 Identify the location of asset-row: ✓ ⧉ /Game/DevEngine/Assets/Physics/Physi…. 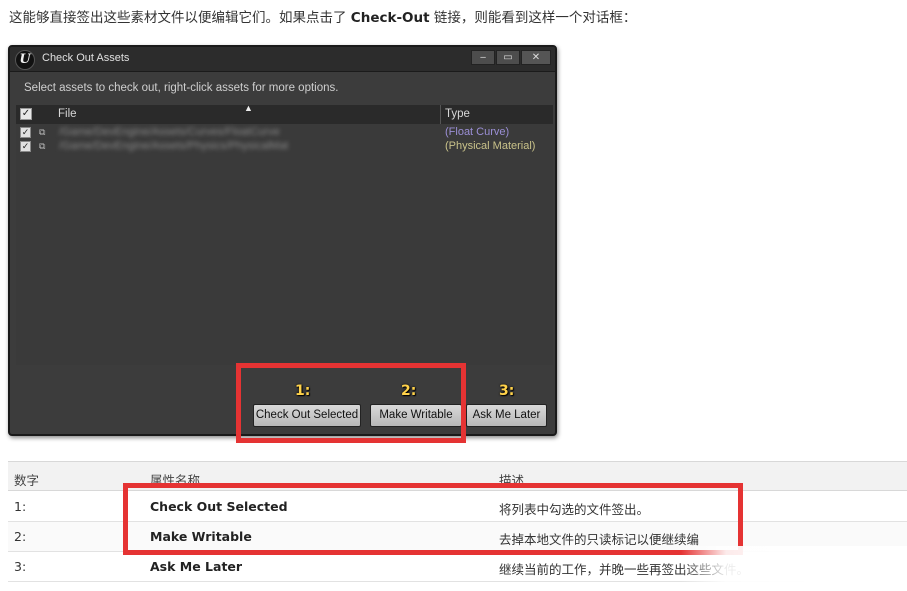
(284, 147).